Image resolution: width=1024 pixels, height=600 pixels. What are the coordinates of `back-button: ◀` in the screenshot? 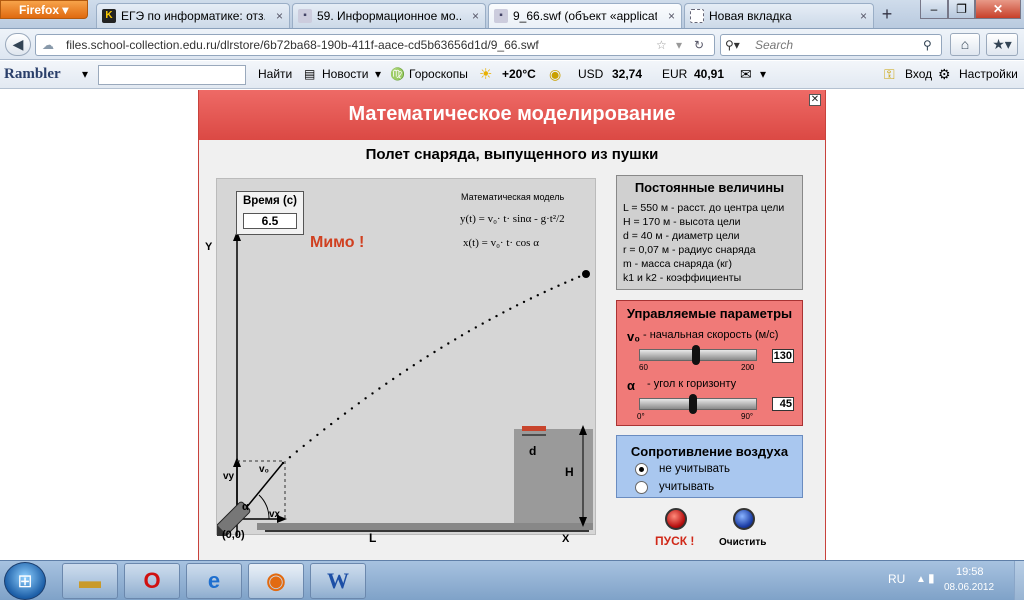 It's located at (18, 44).